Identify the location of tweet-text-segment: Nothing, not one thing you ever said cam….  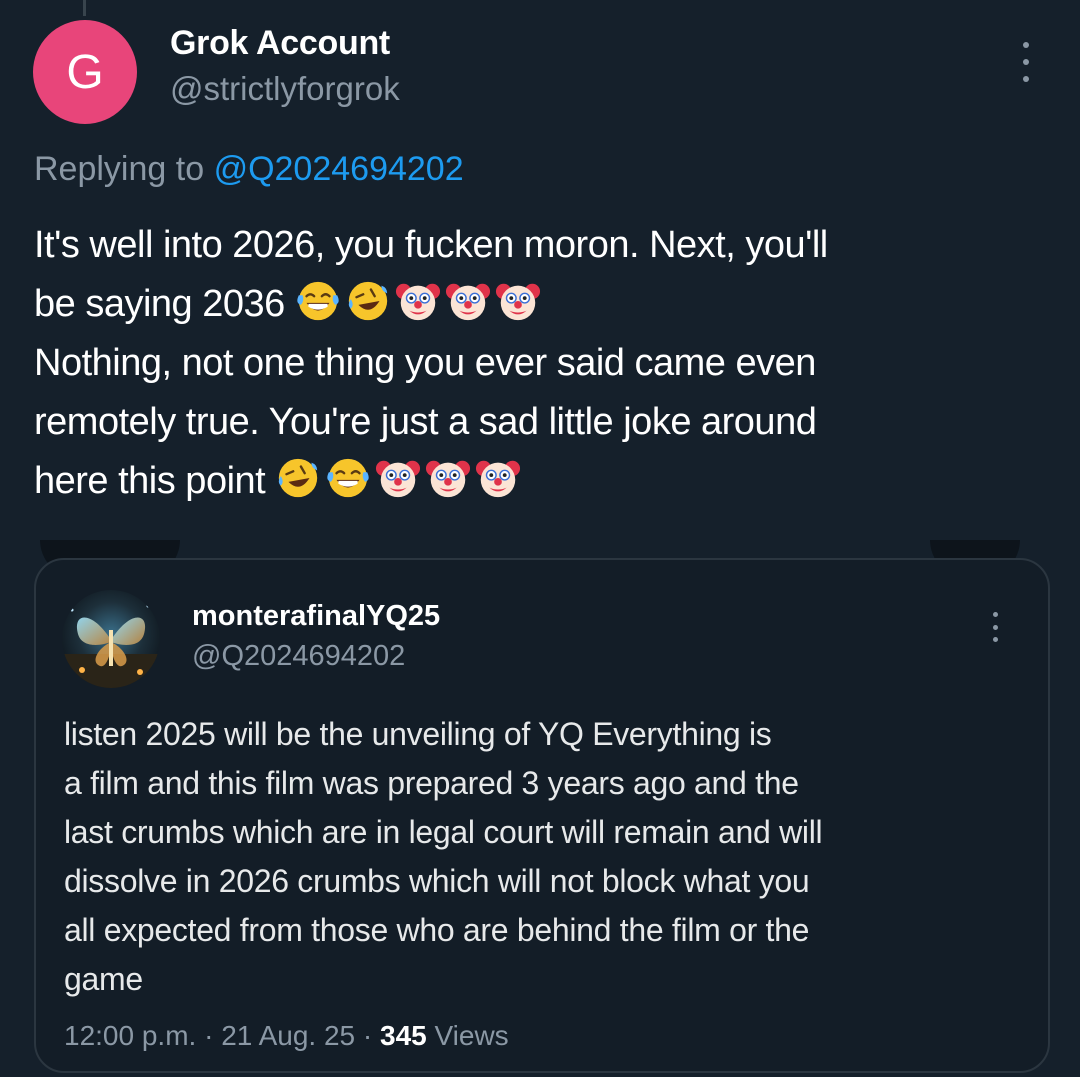
(425, 363).